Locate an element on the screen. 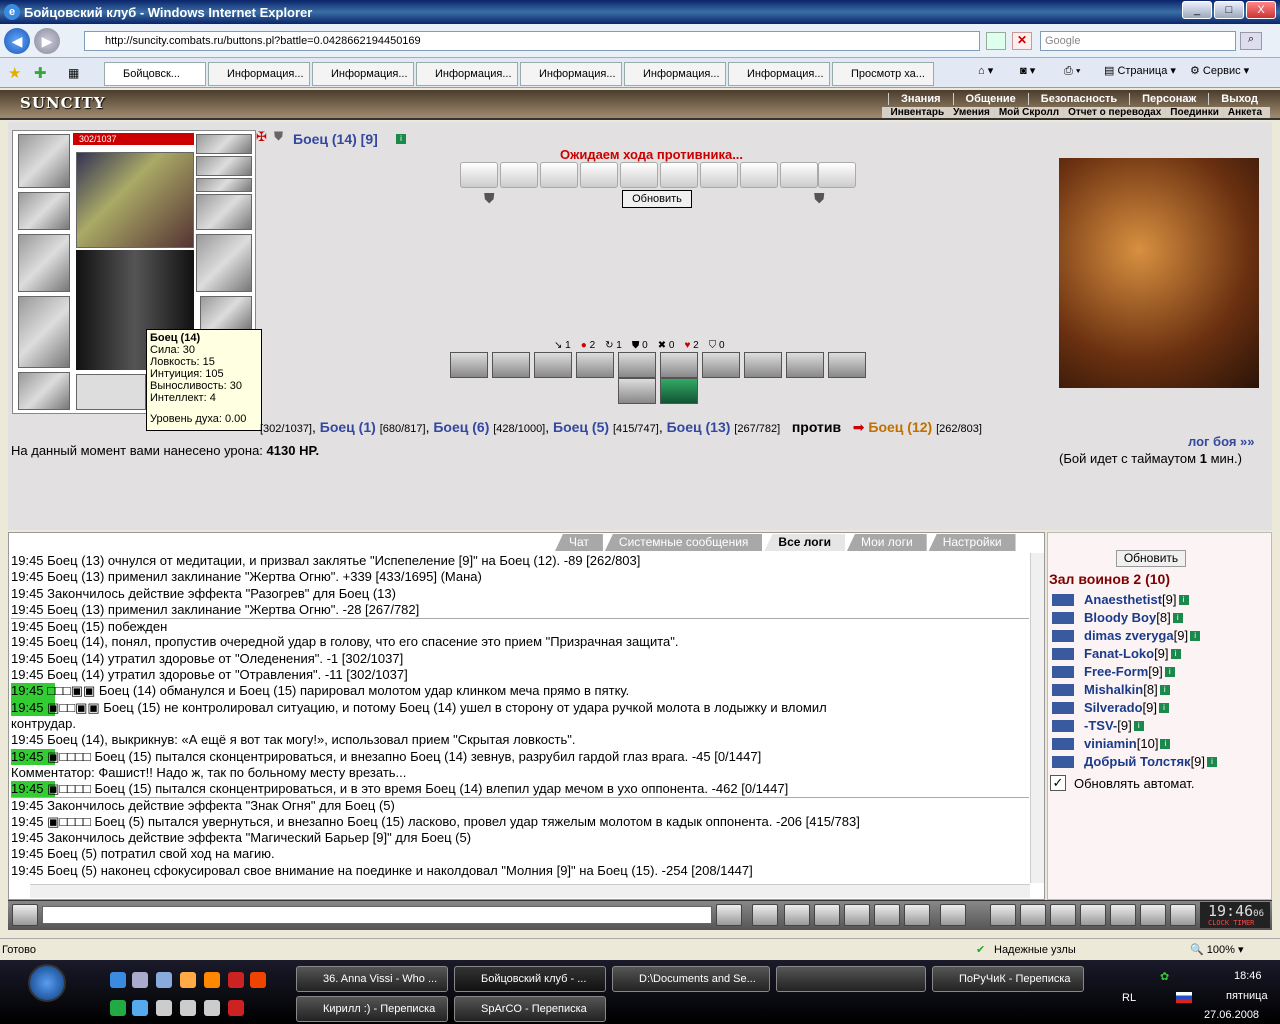  search-icon: ⌕ is located at coordinates (1251, 41).